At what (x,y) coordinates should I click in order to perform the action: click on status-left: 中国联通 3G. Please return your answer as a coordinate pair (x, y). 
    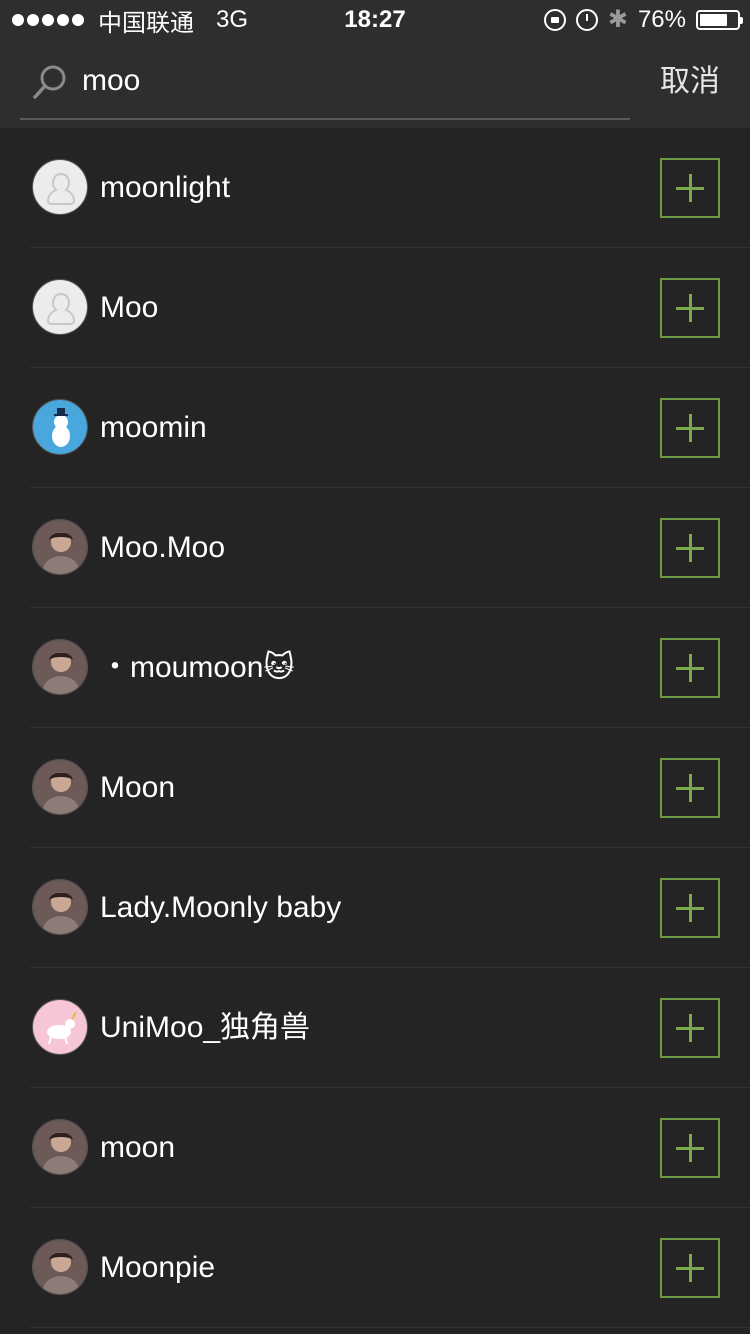
    Looking at the image, I should click on (130, 20).